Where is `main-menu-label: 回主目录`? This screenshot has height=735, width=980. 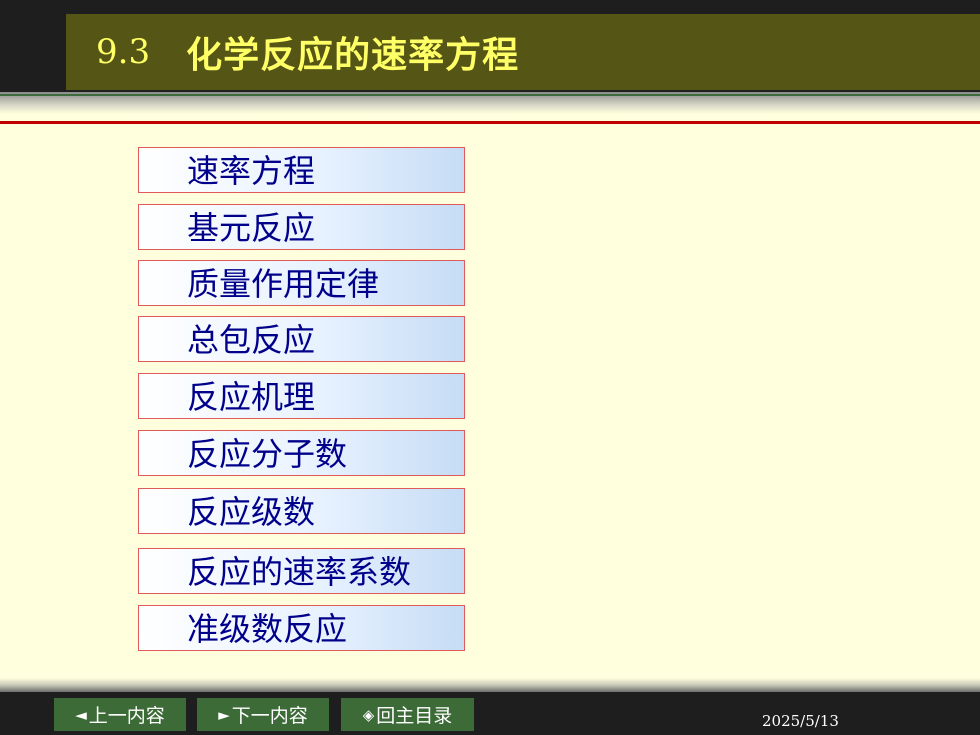
main-menu-label: 回主目录 is located at coordinates (414, 716).